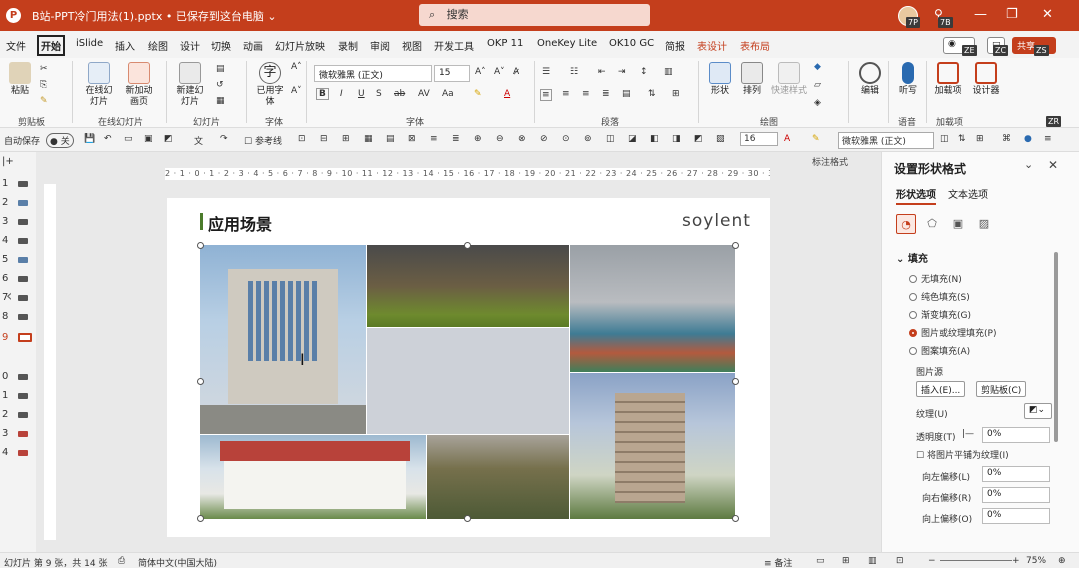 This screenshot has width=1079, height=568. Describe the element at coordinates (622, 72) in the screenshot. I see `increase-indent-icon: ⇥` at that location.